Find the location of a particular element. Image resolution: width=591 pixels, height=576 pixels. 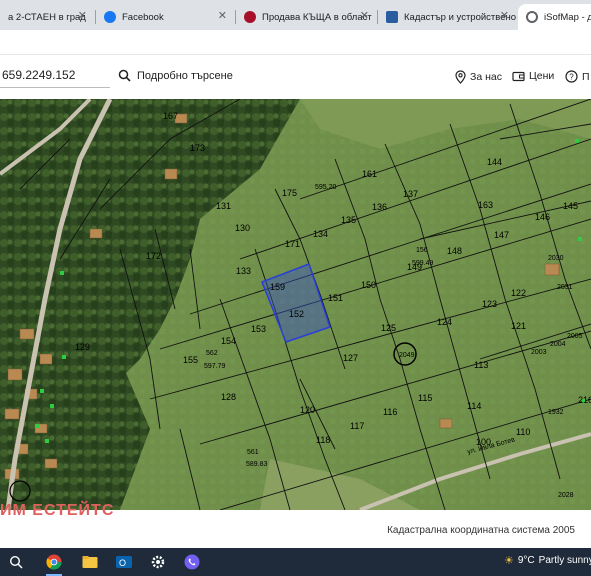

prices-link: Цени is located at coordinates (533, 76).